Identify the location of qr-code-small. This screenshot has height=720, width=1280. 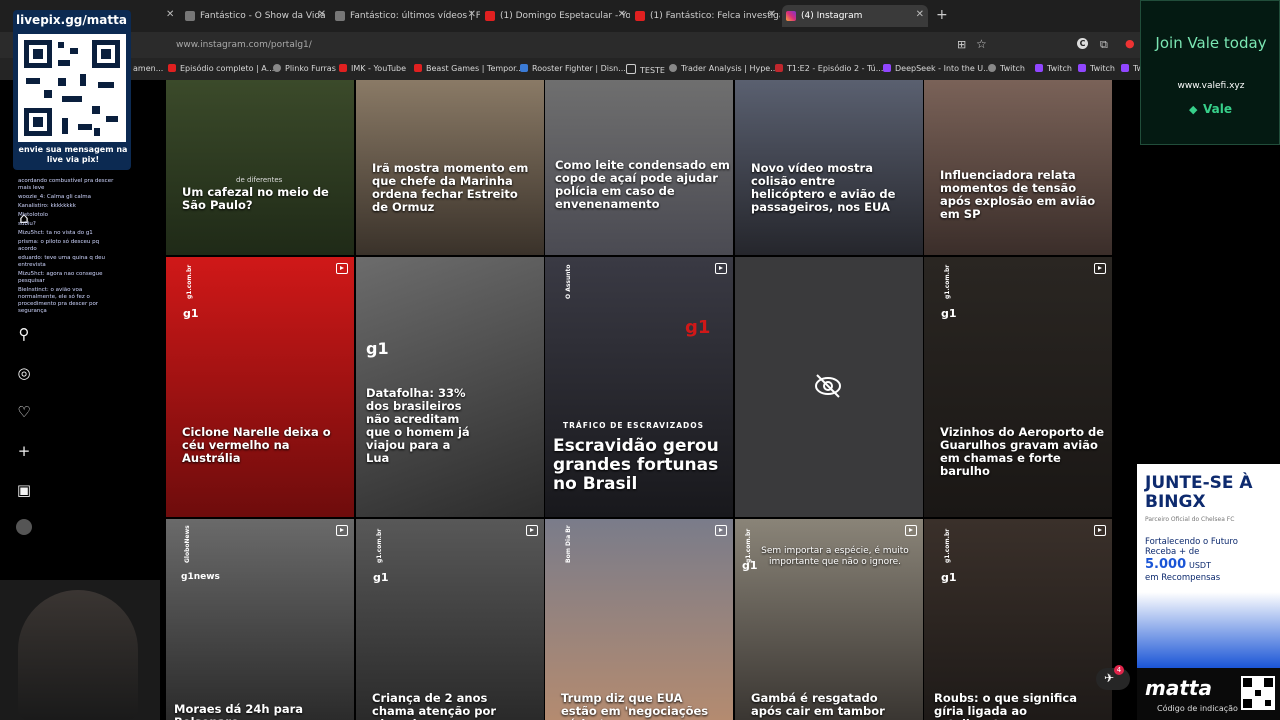
(1258, 693).